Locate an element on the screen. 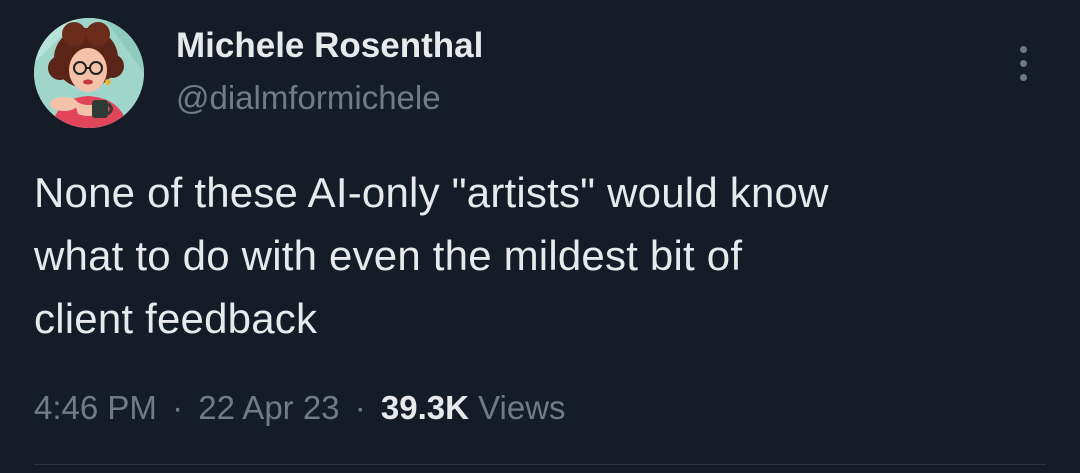 Image resolution: width=1080 pixels, height=473 pixels. tweet-date: 22 Apr 23 is located at coordinates (268, 407).